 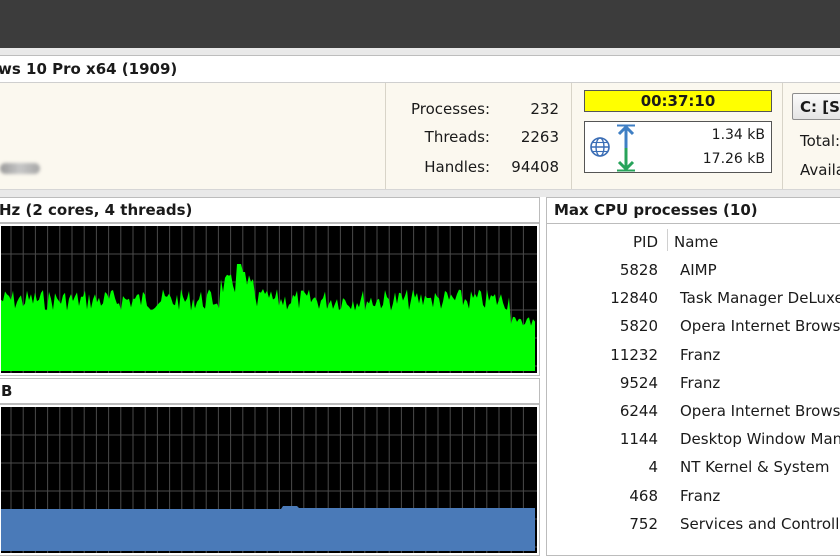 What do you see at coordinates (667, 240) in the screenshot?
I see `column-divider` at bounding box center [667, 240].